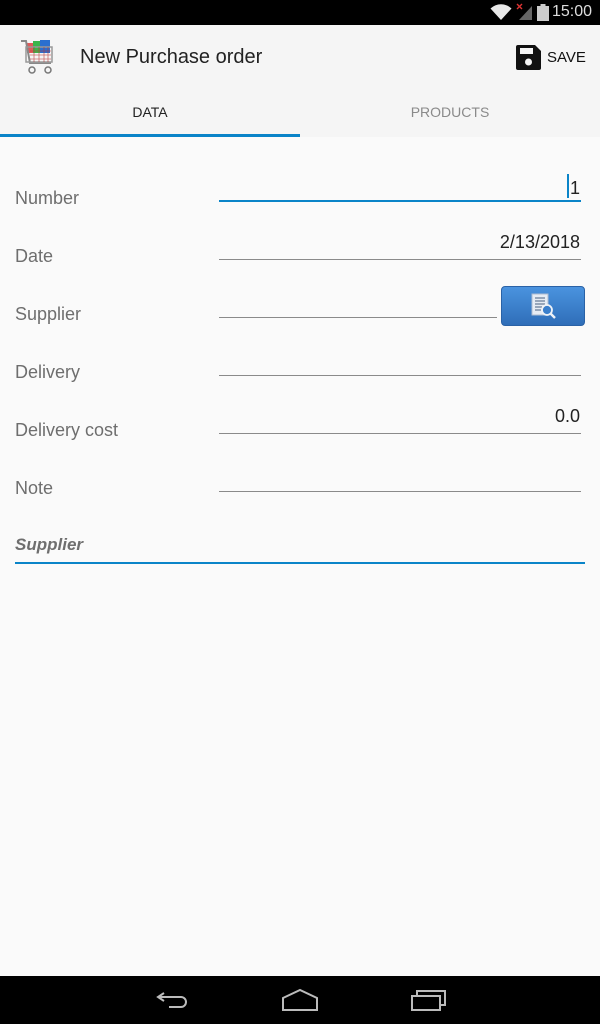  I want to click on delivery-cost-label: Delivery cost, so click(67, 430).